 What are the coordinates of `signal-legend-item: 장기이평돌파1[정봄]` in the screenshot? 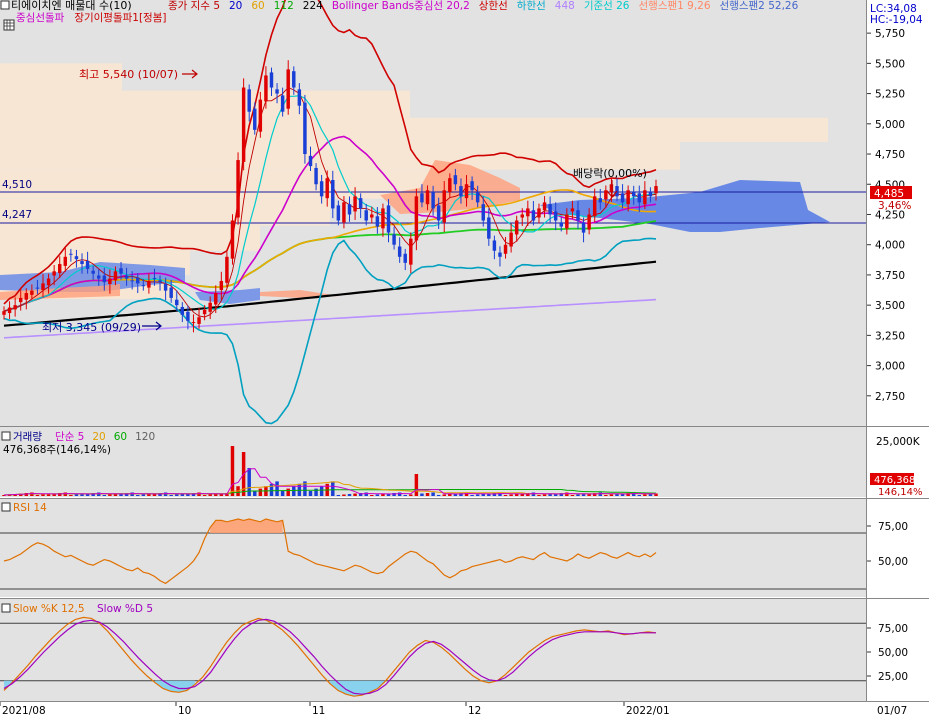 It's located at (120, 18).